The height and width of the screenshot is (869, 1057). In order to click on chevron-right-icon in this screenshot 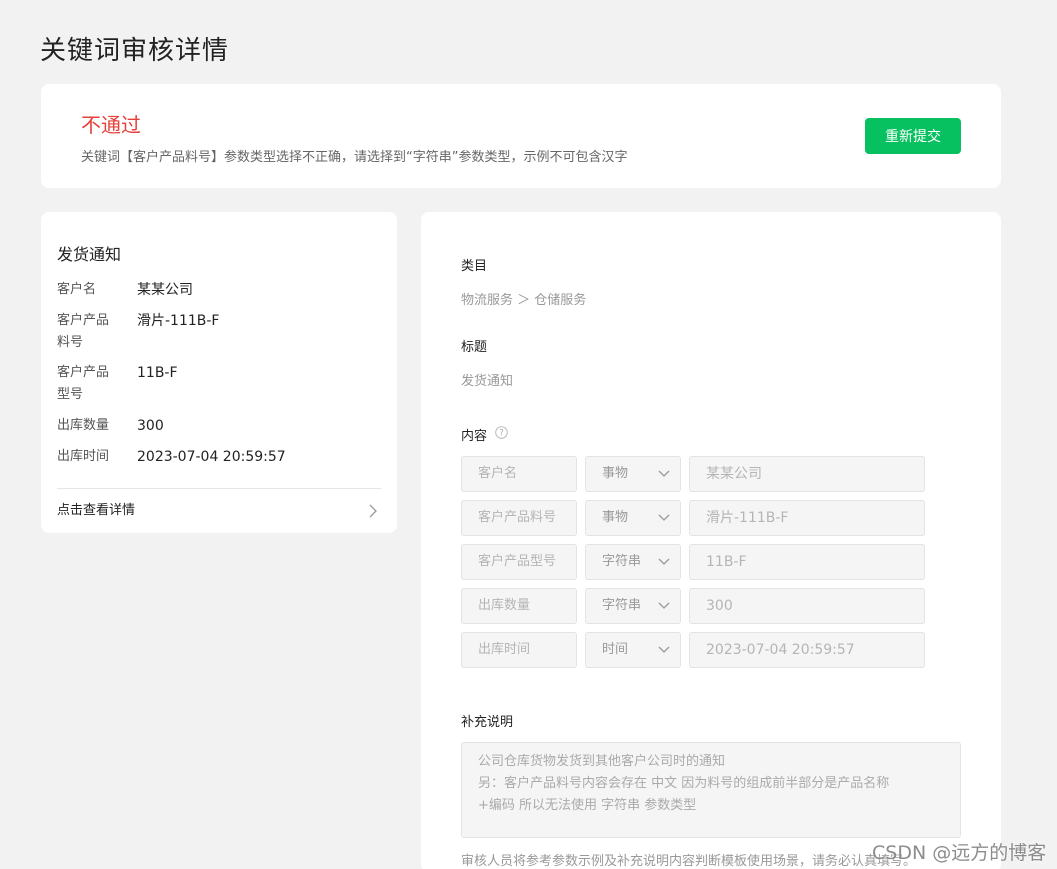, I will do `click(373, 511)`.